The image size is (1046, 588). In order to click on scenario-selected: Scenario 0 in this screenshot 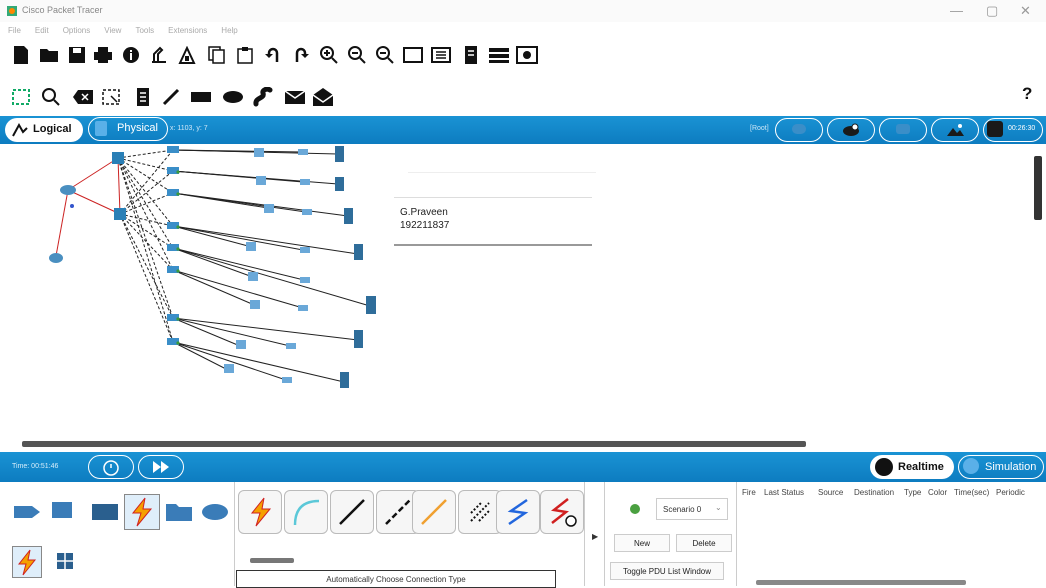, I will do `click(682, 509)`.